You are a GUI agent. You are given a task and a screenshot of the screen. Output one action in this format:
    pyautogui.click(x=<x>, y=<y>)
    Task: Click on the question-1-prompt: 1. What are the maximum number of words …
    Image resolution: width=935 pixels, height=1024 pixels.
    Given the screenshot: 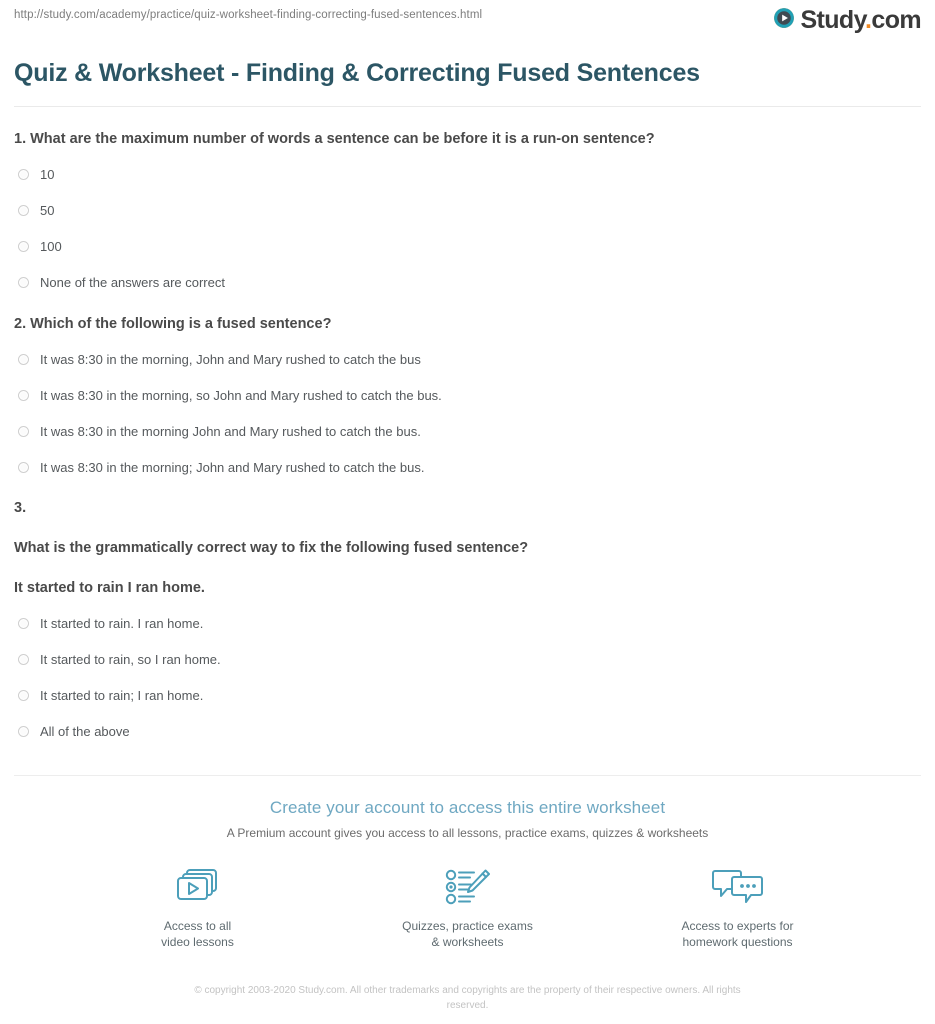 What is the action you would take?
    pyautogui.click(x=334, y=139)
    